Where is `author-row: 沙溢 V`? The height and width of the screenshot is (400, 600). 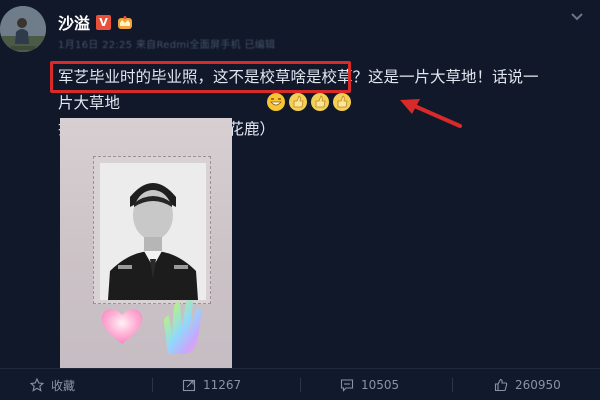
author-row: 沙溢 V is located at coordinates (95, 22).